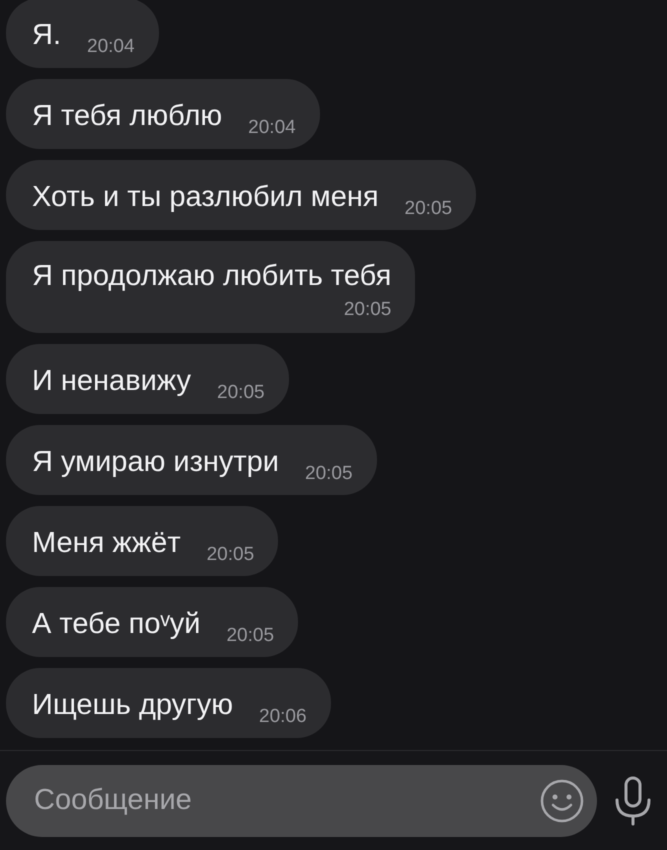  What do you see at coordinates (562, 801) in the screenshot?
I see `emoji-icon` at bounding box center [562, 801].